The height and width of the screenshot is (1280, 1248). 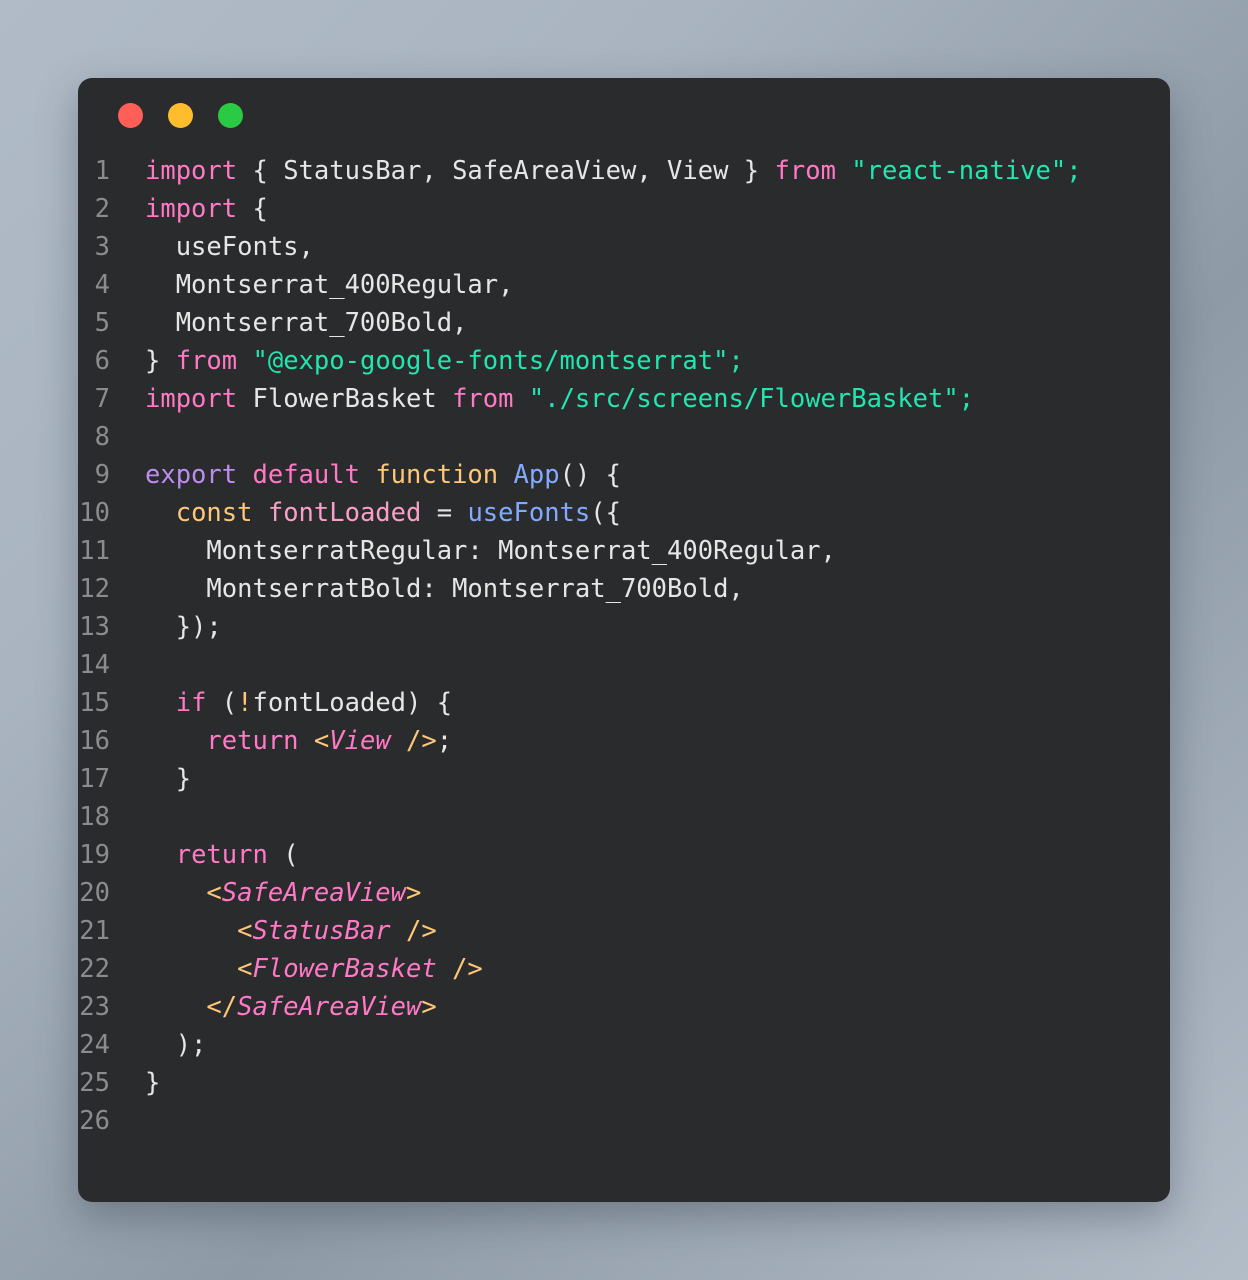 What do you see at coordinates (229, 247) in the screenshot?
I see `token-use-fonts: useFonts,` at bounding box center [229, 247].